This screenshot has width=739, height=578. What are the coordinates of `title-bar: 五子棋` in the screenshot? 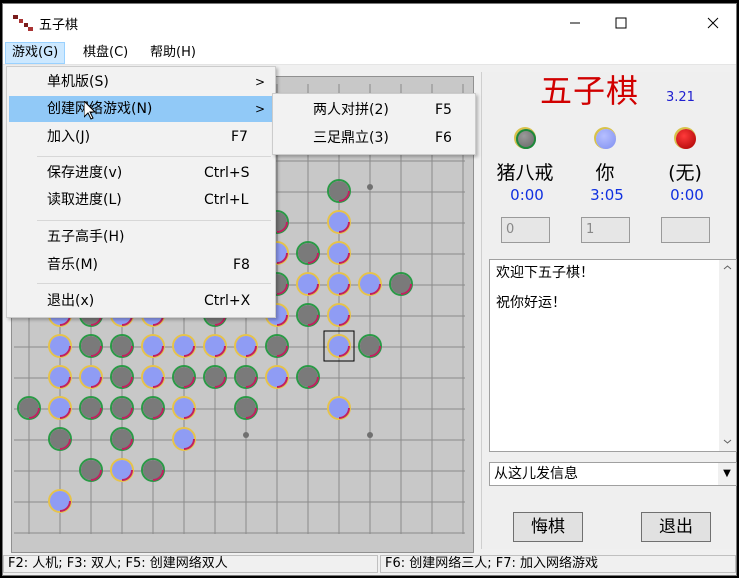 It's located at (369, 23).